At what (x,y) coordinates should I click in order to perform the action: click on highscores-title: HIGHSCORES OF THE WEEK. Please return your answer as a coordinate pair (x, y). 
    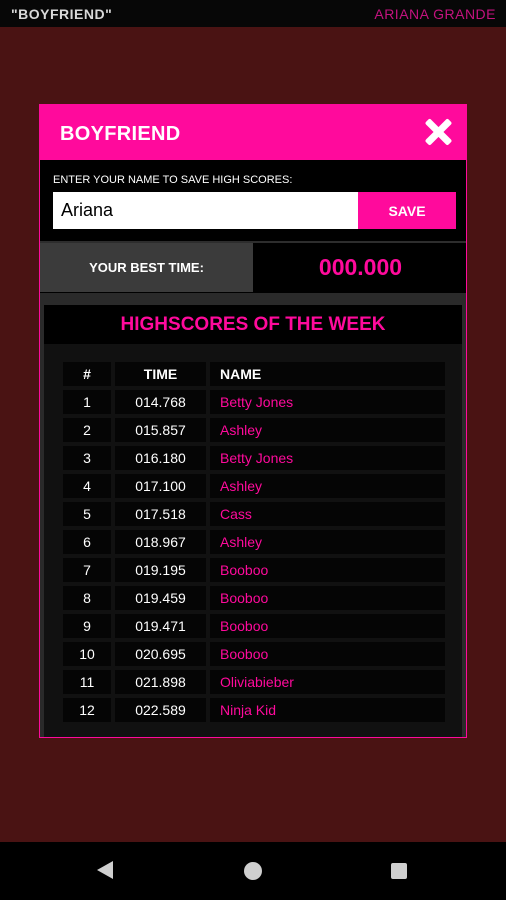
    Looking at the image, I should click on (253, 324).